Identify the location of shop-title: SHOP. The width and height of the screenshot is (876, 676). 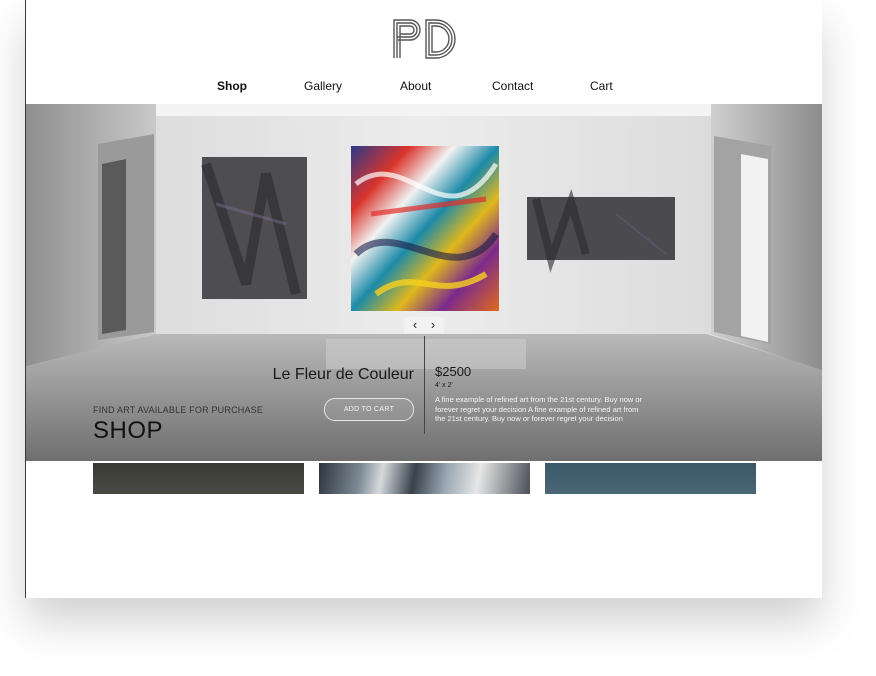
(128, 430).